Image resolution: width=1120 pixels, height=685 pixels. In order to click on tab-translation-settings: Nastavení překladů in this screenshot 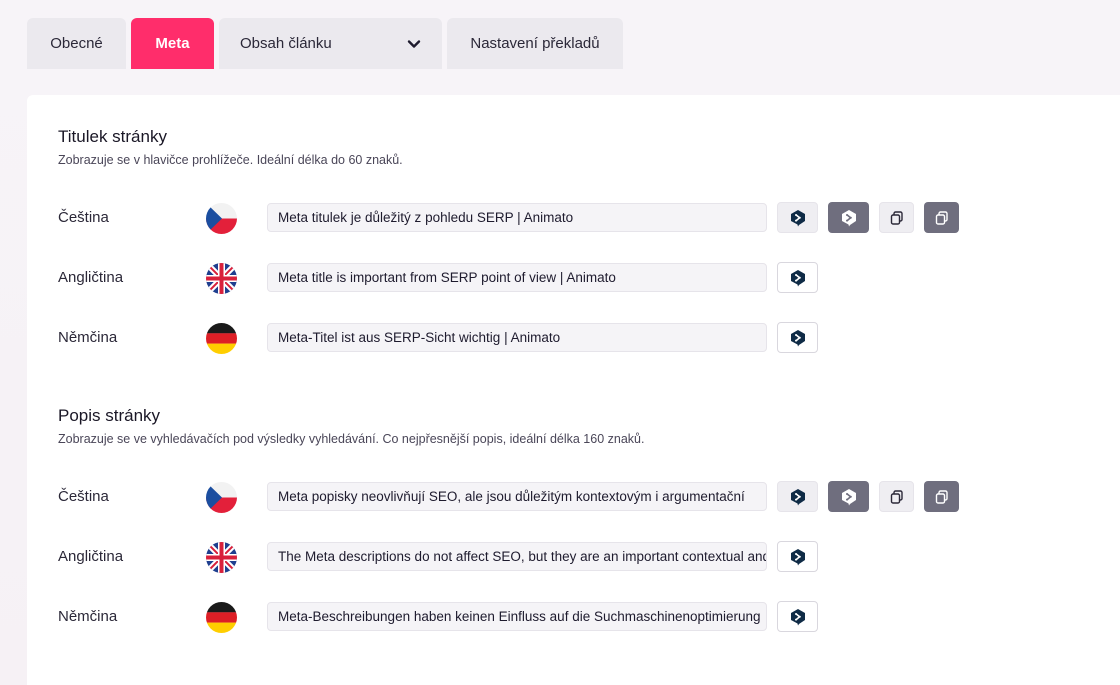, I will do `click(535, 43)`.